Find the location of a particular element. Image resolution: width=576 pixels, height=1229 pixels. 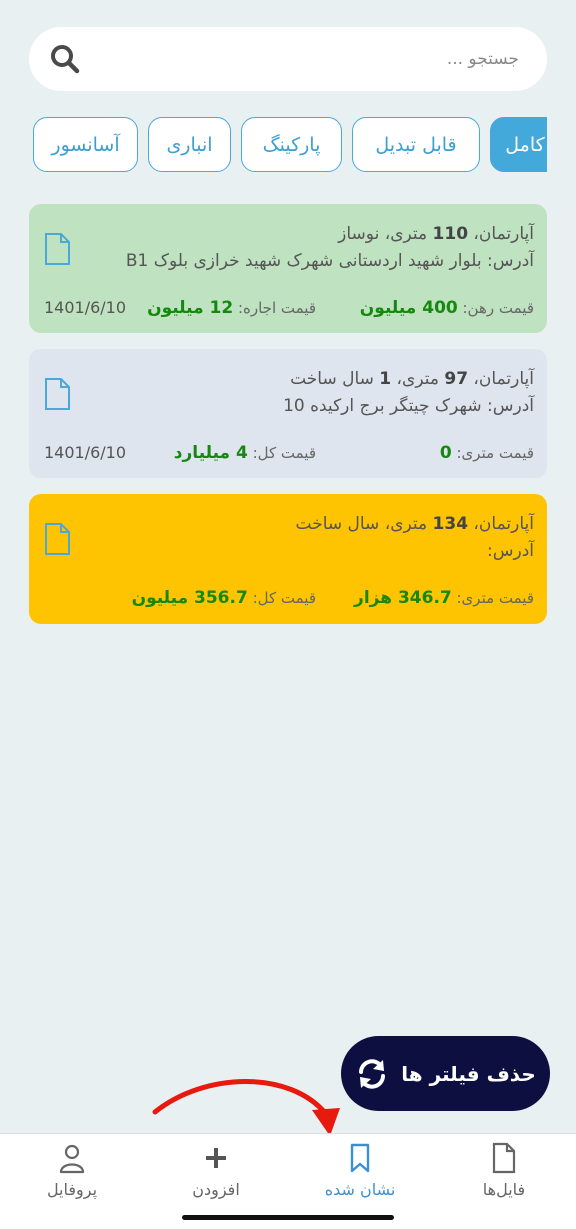

card-title: آپارتمان، 134 متری، سال ساخت is located at coordinates (415, 524).